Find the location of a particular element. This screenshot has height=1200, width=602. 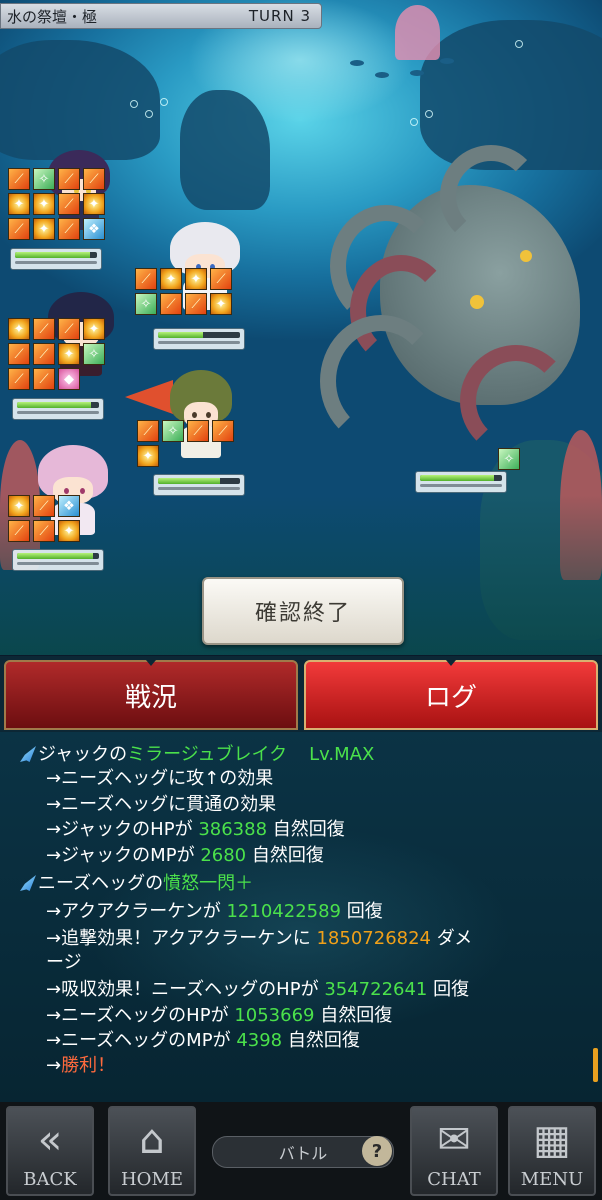

flag-icon is located at coordinates (149, 397).